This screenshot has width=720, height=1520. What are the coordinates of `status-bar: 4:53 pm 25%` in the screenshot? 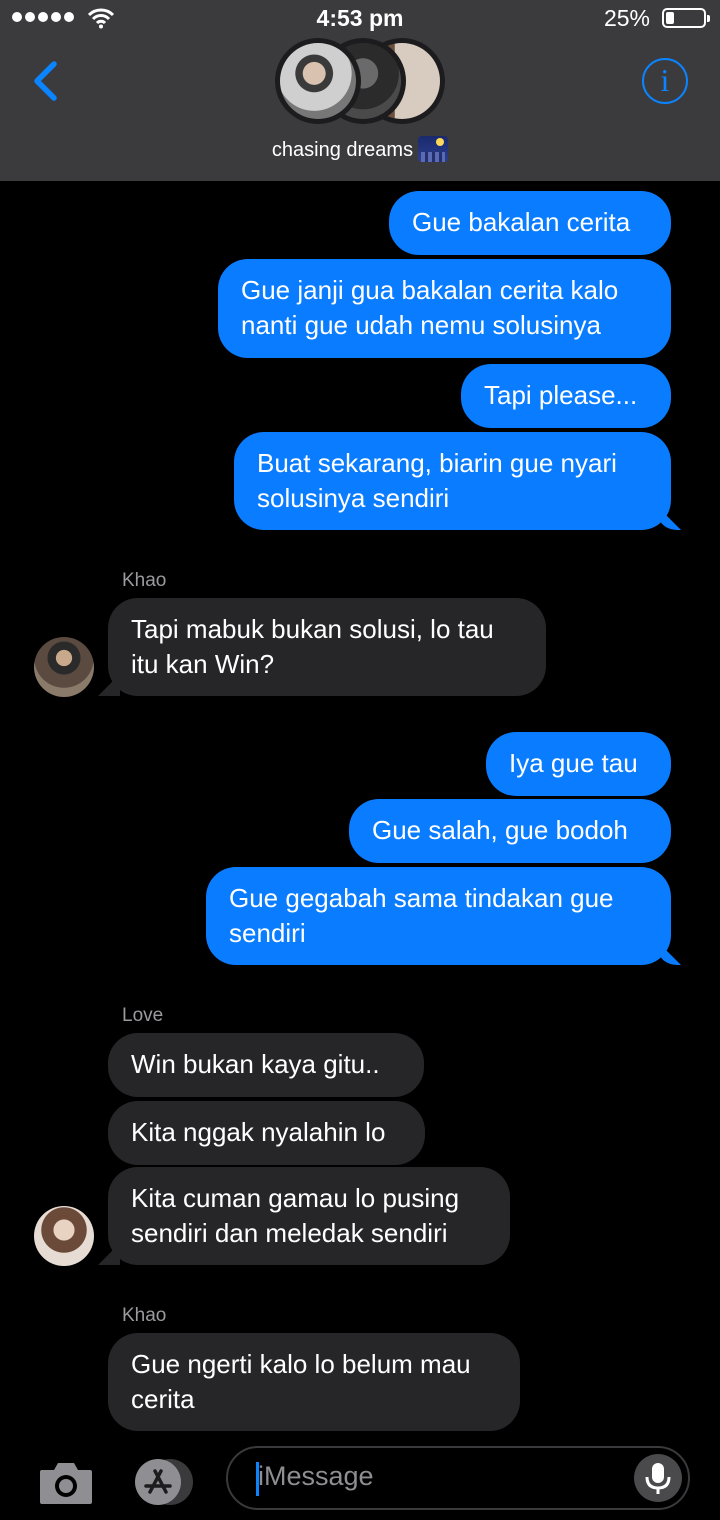 It's located at (360, 18).